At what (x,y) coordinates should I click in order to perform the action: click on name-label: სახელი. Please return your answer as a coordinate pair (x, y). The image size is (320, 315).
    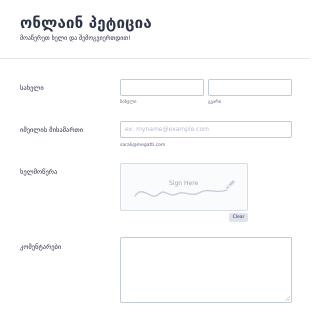
    Looking at the image, I should click on (32, 88).